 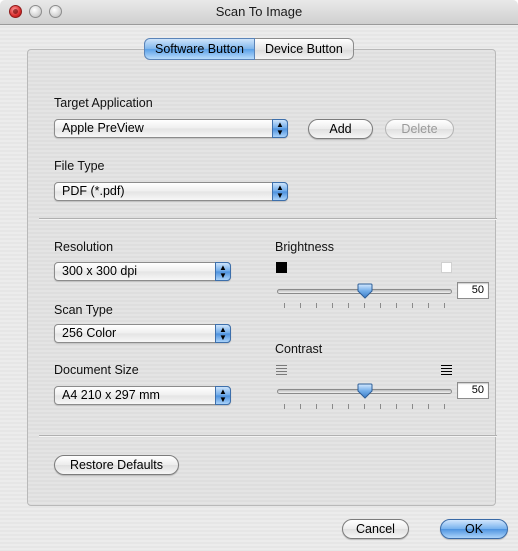 I want to click on scan-type-popup: 256 Color ▲ ▼, so click(x=142, y=333).